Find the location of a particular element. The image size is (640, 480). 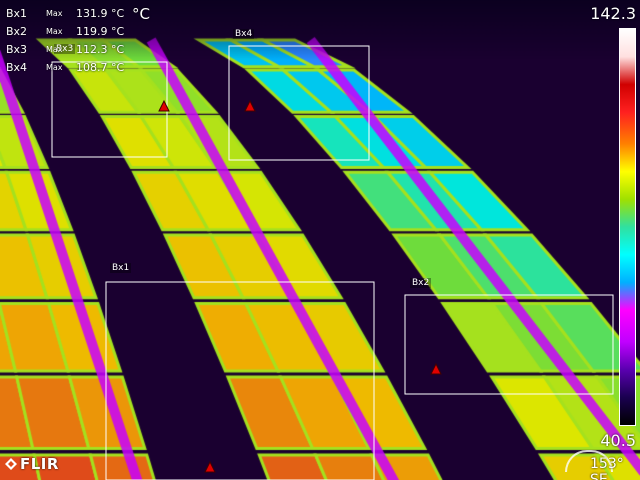

compass-heading: 153° SE is located at coordinates (607, 468).